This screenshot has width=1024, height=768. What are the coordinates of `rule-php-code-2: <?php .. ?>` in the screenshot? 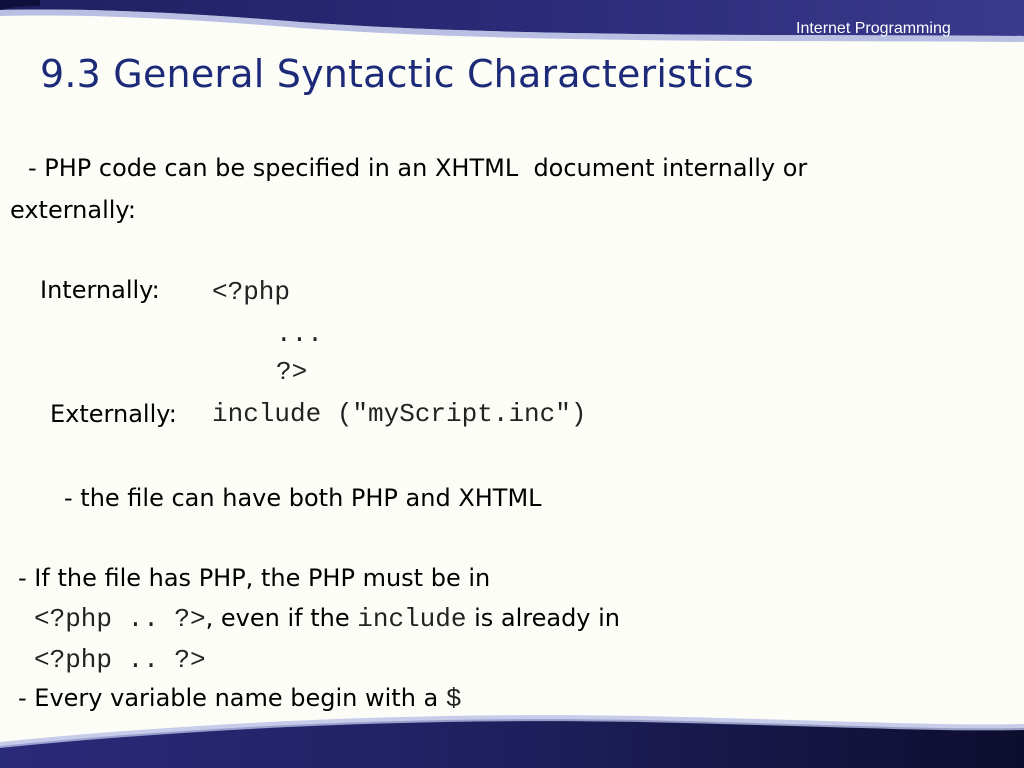 It's located at (120, 660).